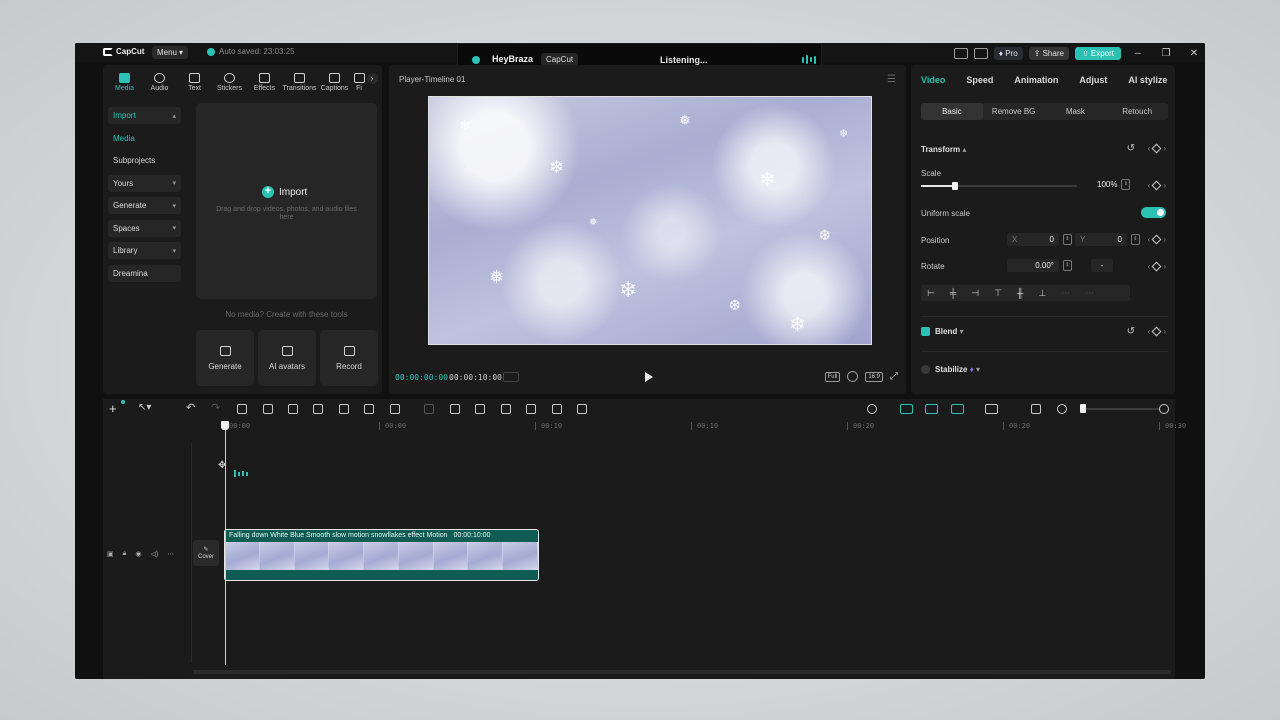  I want to click on tab-transitions: Transitions, so click(299, 80).